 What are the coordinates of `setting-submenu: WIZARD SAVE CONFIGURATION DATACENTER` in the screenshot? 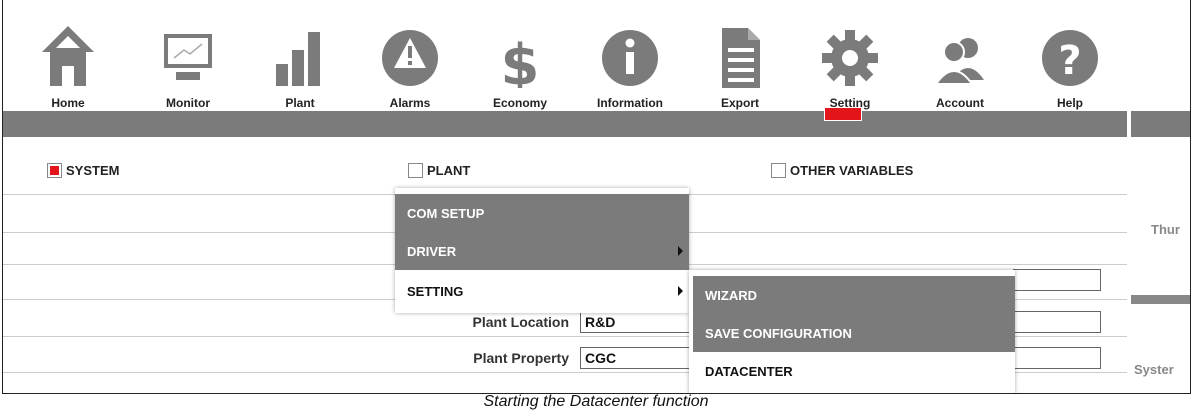 It's located at (852, 331).